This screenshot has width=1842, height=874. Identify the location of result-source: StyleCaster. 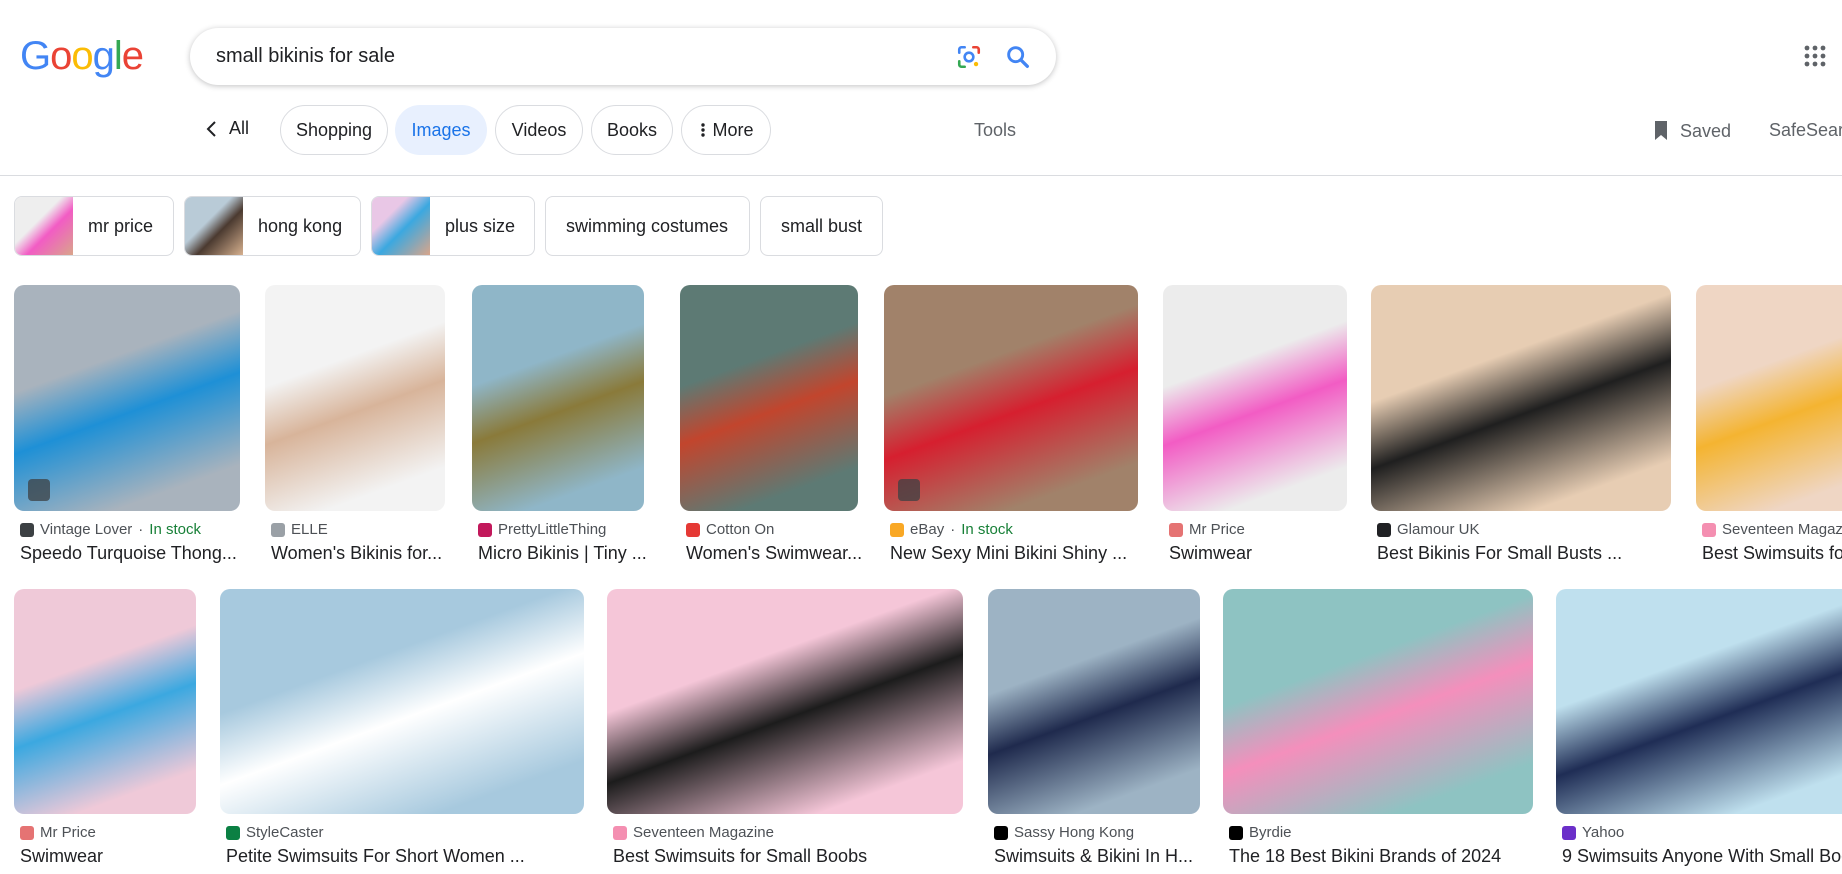
(275, 832).